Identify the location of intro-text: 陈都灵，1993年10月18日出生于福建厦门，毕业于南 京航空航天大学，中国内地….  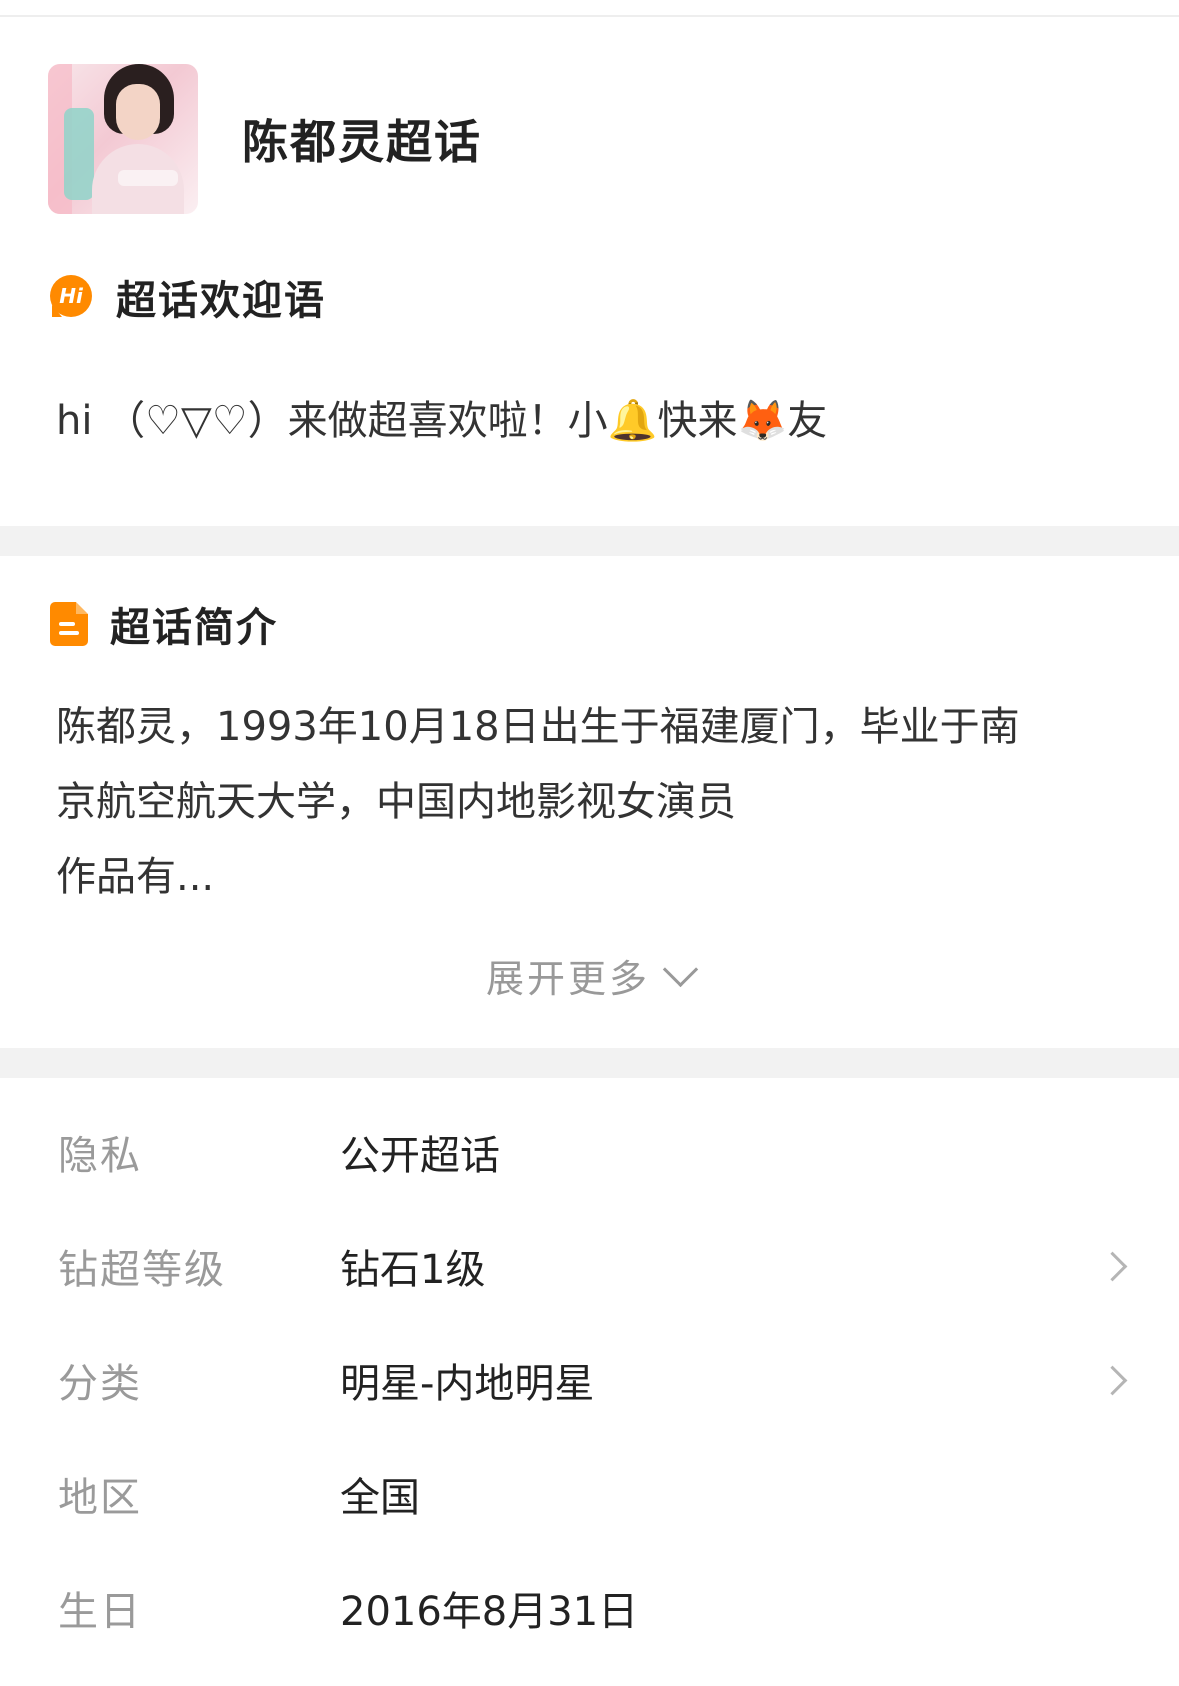
(586, 802).